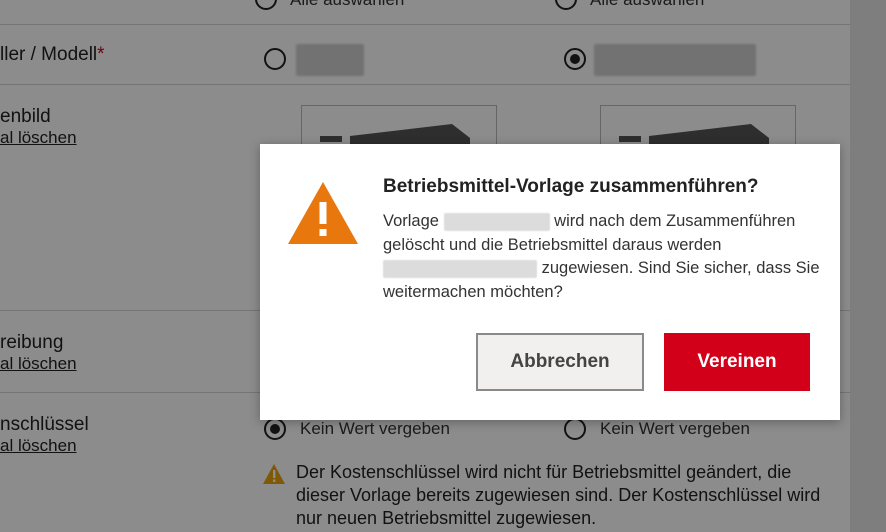 This screenshot has width=886, height=532. I want to click on dialog-message-part1: Vorlage, so click(411, 221).